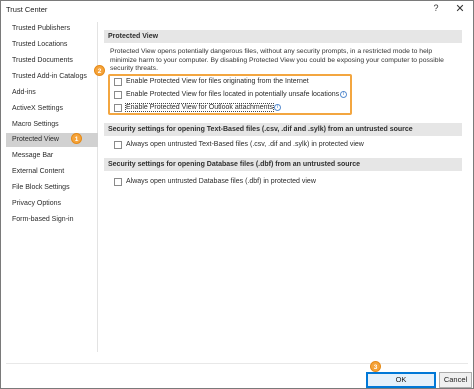 The height and width of the screenshot is (389, 474). I want to click on footer-divider, so click(237, 363).